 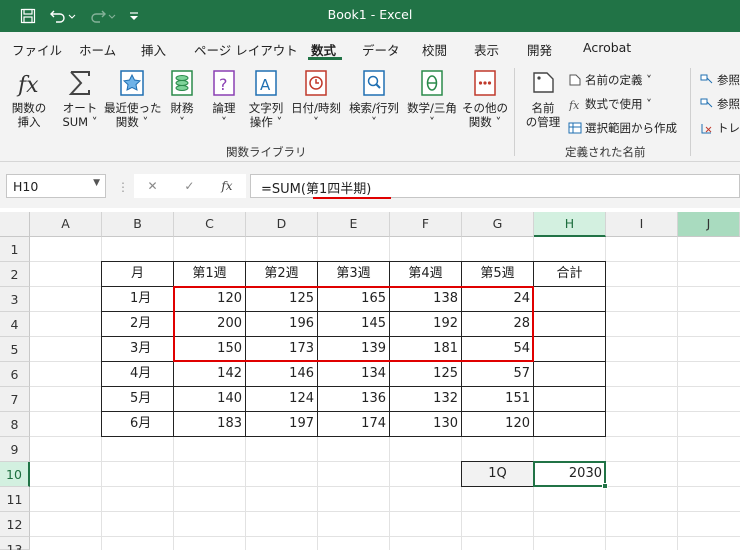 I want to click on tab-view: 表示, so click(x=486, y=49).